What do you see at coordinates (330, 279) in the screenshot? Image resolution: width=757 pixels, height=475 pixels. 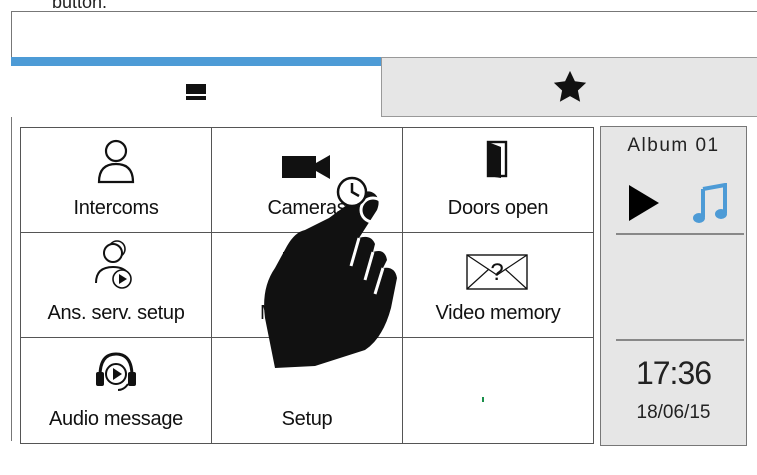 I see `hand-pointer-icon` at bounding box center [330, 279].